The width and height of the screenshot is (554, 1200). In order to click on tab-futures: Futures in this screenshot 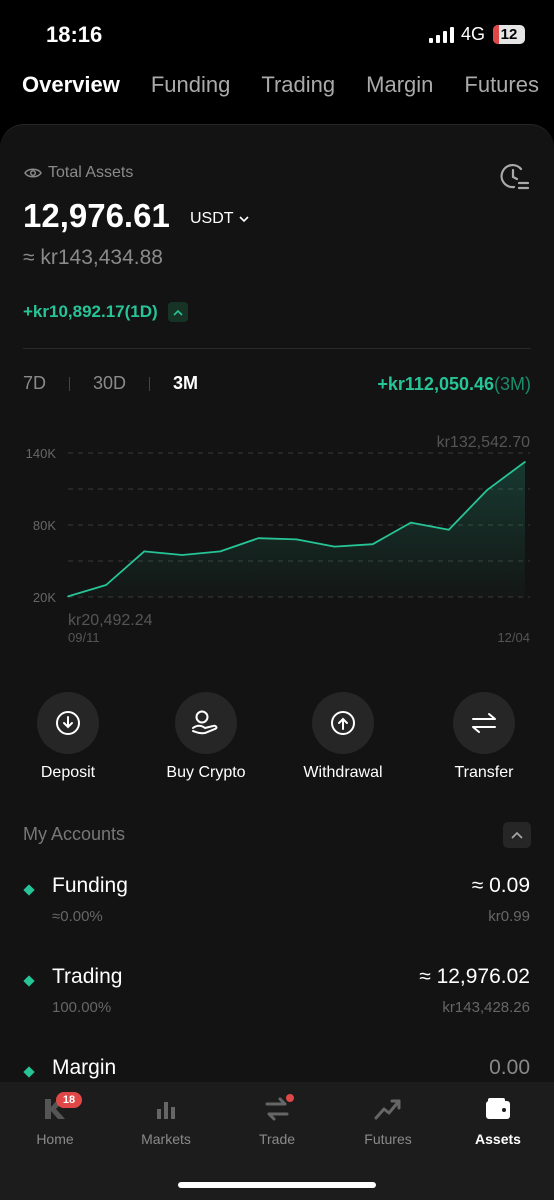, I will do `click(501, 85)`.